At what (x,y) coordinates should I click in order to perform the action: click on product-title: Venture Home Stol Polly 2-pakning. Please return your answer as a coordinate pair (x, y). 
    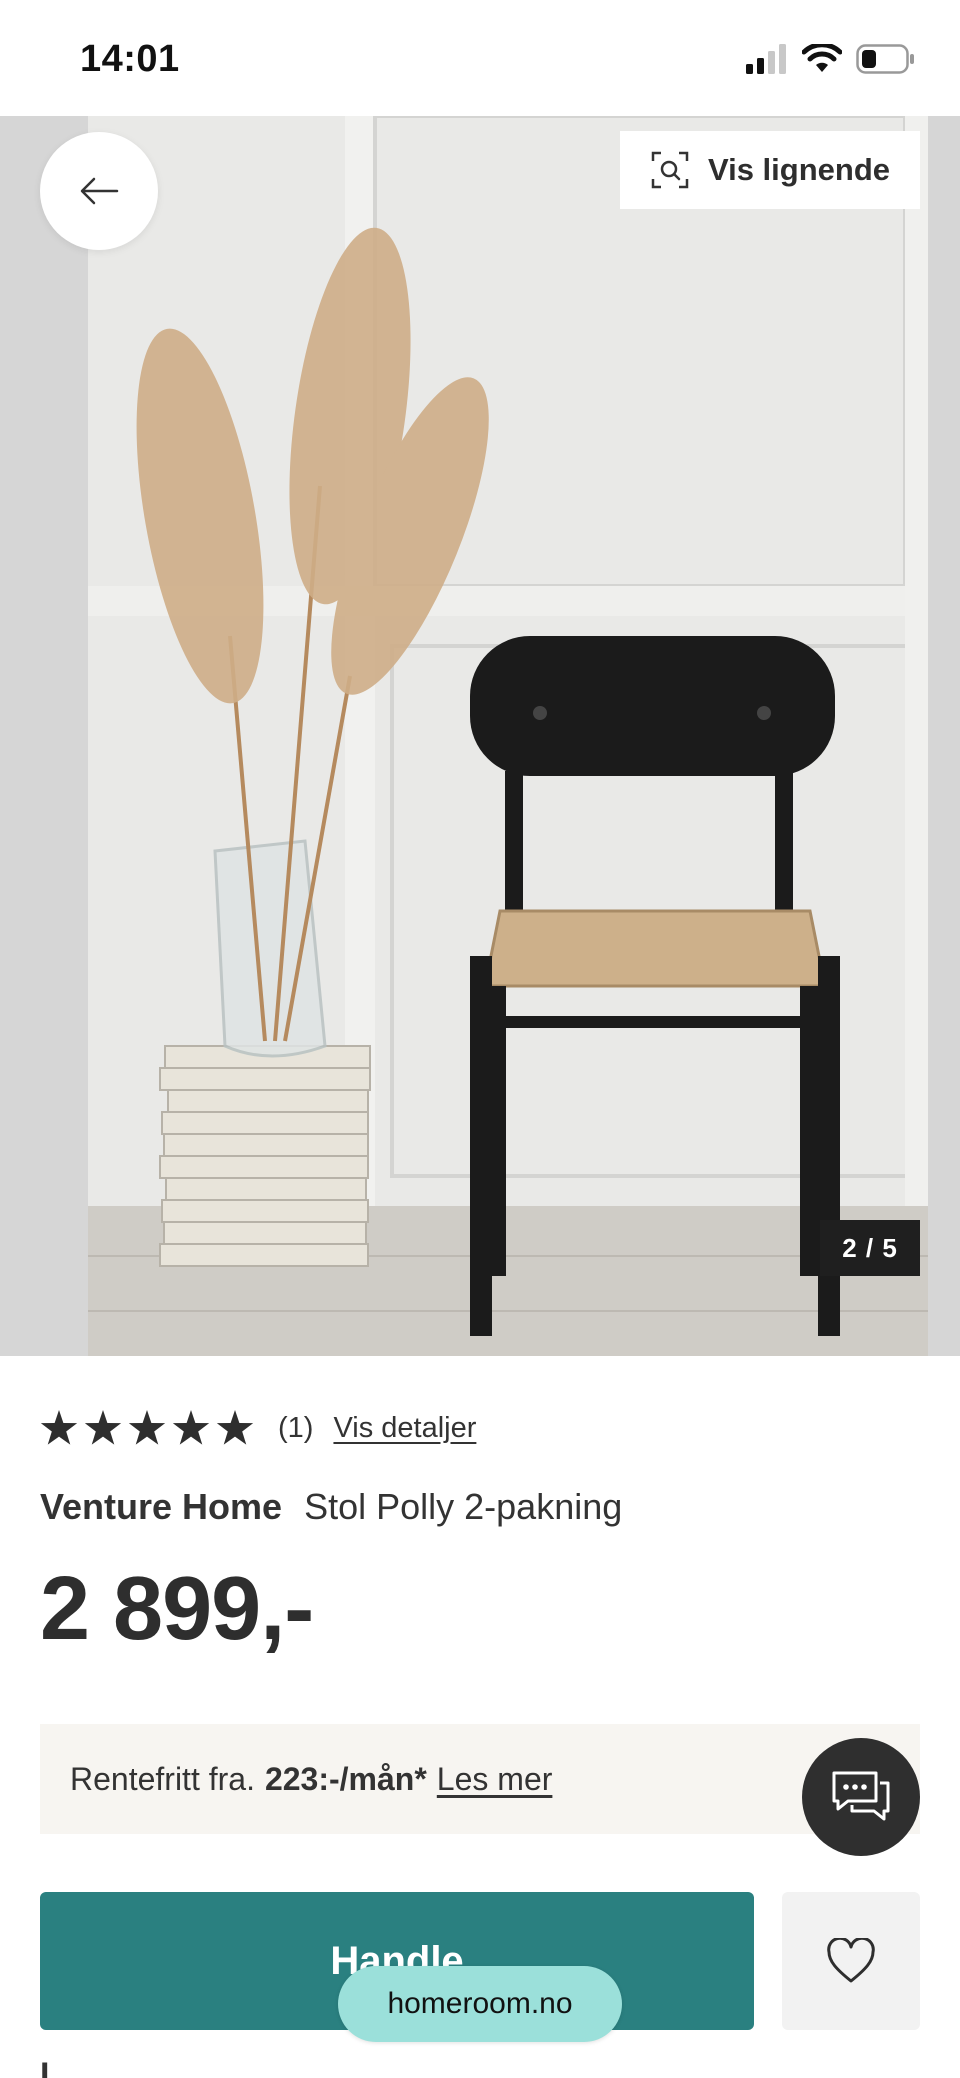
    Looking at the image, I should click on (331, 1507).